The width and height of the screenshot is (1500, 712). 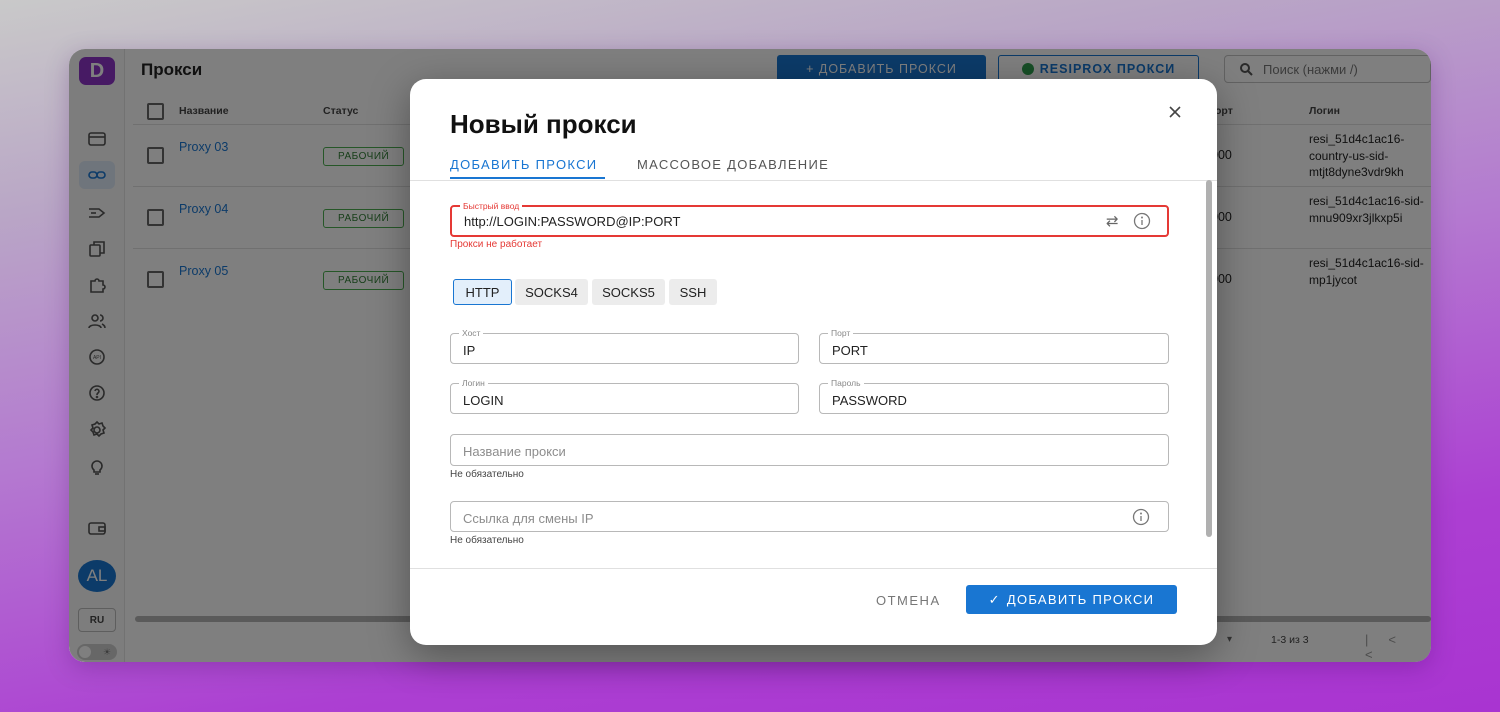 I want to click on password-field: Пароль PASSWORD, so click(x=994, y=396).